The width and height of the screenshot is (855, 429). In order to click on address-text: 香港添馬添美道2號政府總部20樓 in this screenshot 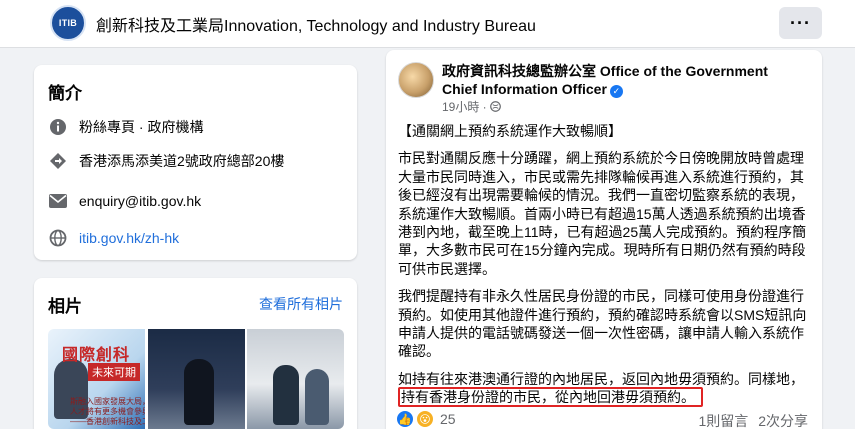, I will do `click(182, 161)`.